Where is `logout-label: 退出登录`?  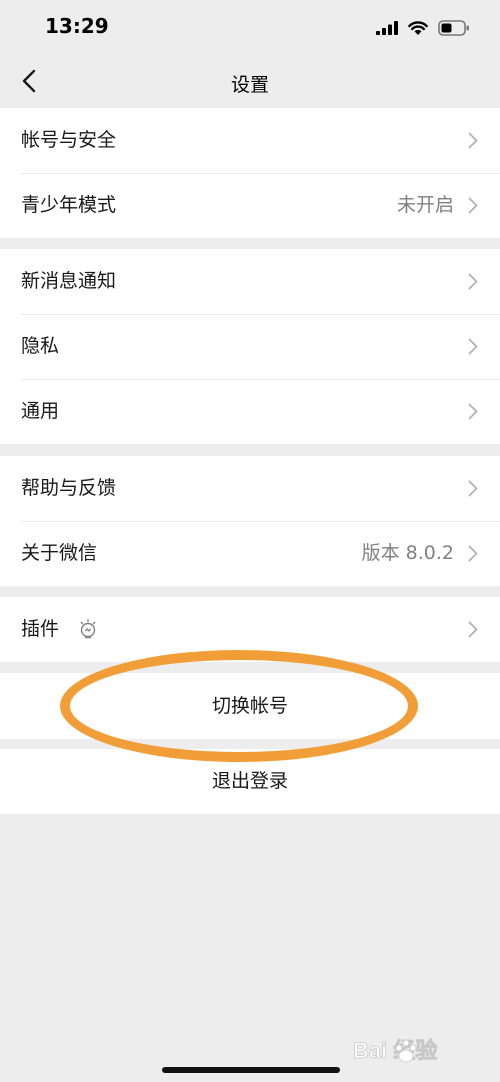
logout-label: 退出登录 is located at coordinates (249, 781).